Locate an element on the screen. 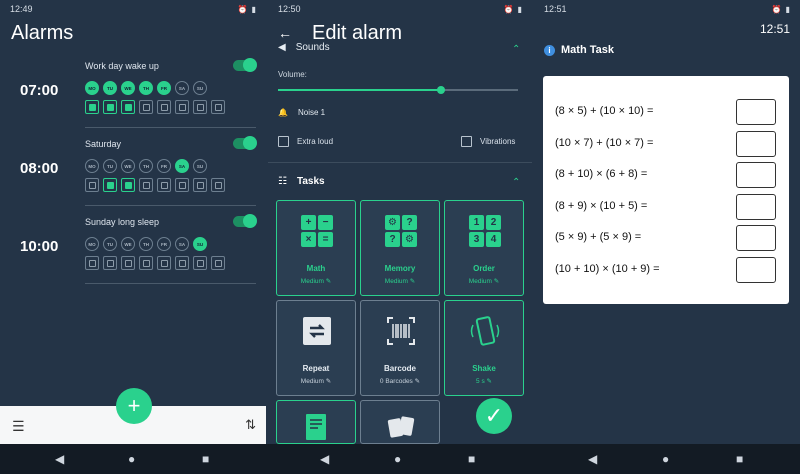  tile-name: Shake is located at coordinates (484, 368).